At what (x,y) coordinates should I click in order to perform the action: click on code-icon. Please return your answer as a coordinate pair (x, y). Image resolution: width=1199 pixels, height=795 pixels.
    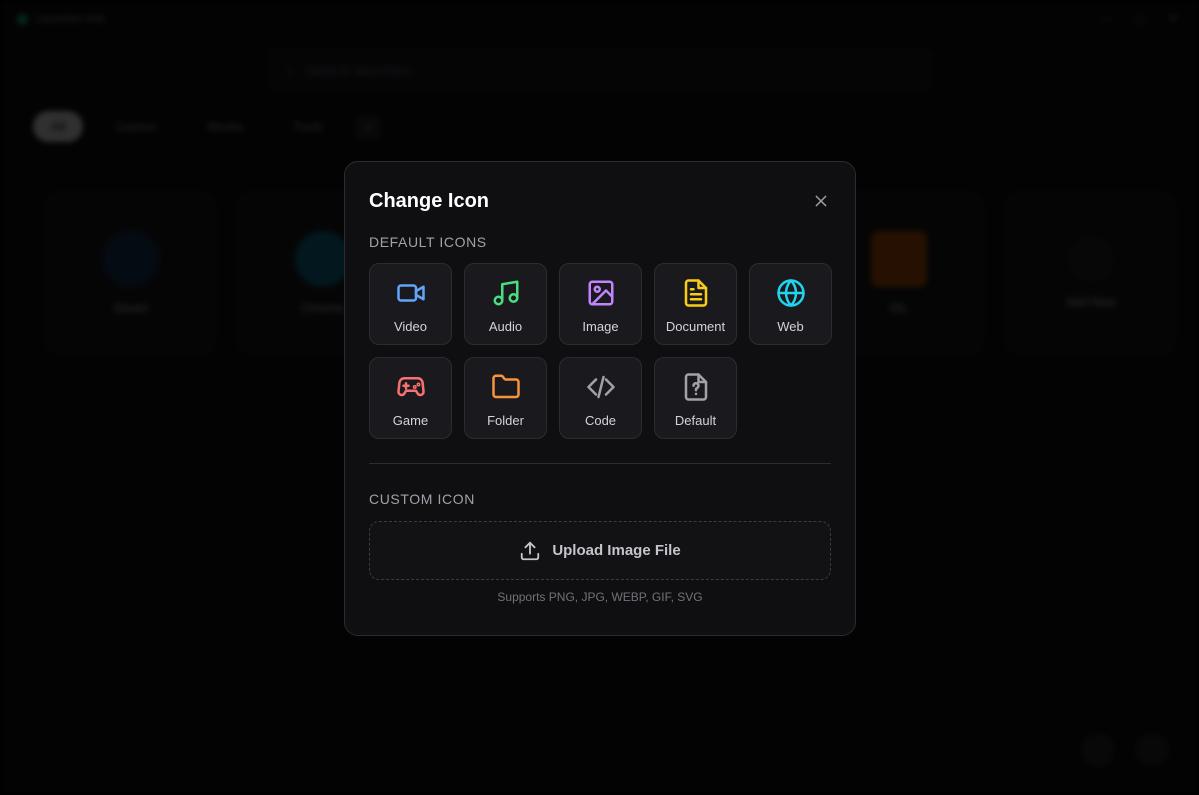
    Looking at the image, I should click on (600, 387).